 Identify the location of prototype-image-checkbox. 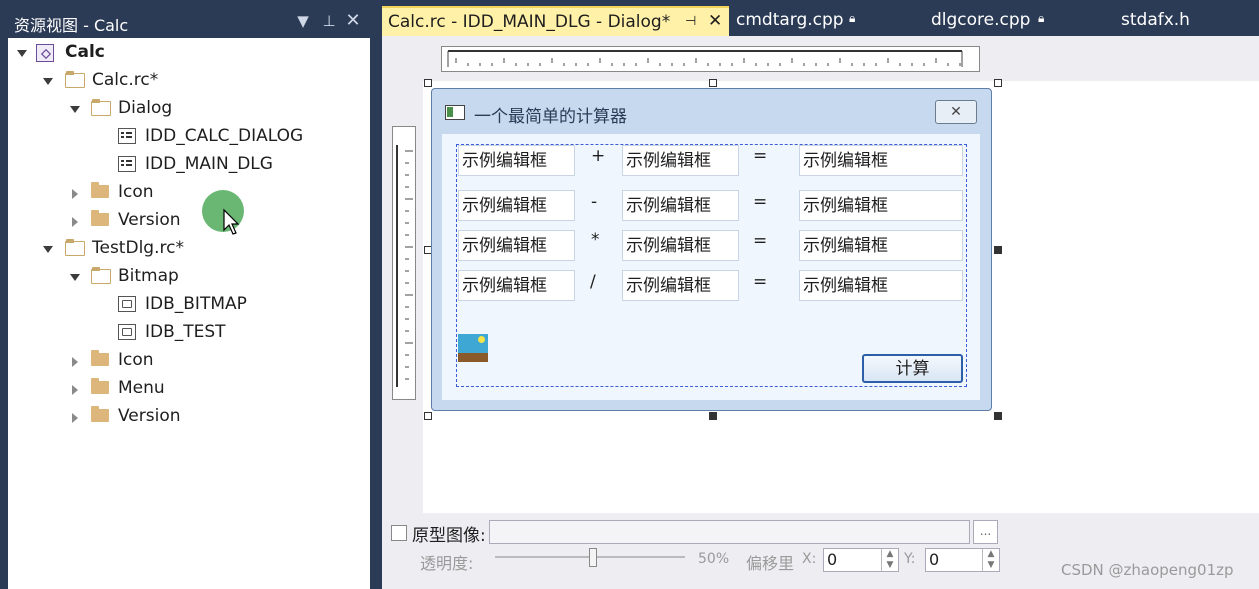
(399, 533).